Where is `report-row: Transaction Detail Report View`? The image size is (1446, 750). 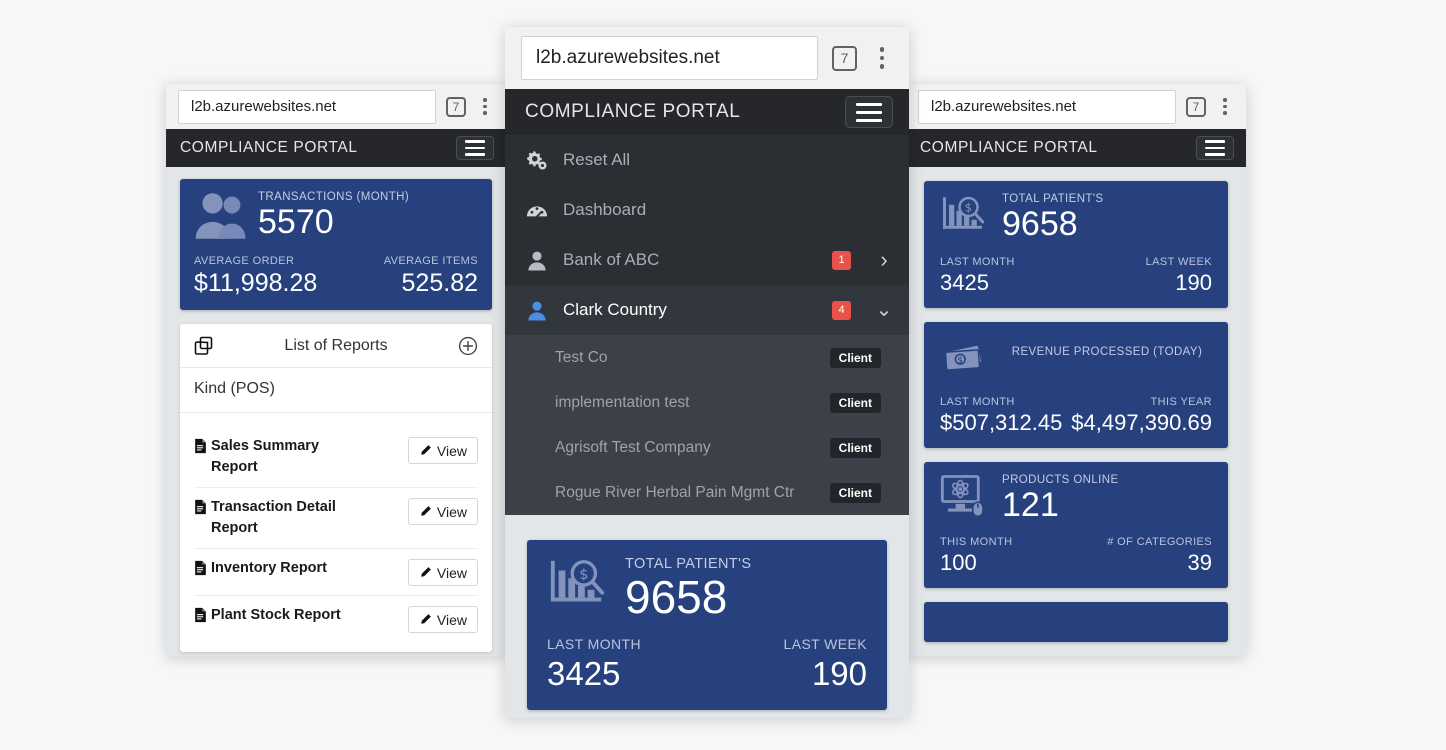
report-row: Transaction Detail Report View is located at coordinates (336, 517).